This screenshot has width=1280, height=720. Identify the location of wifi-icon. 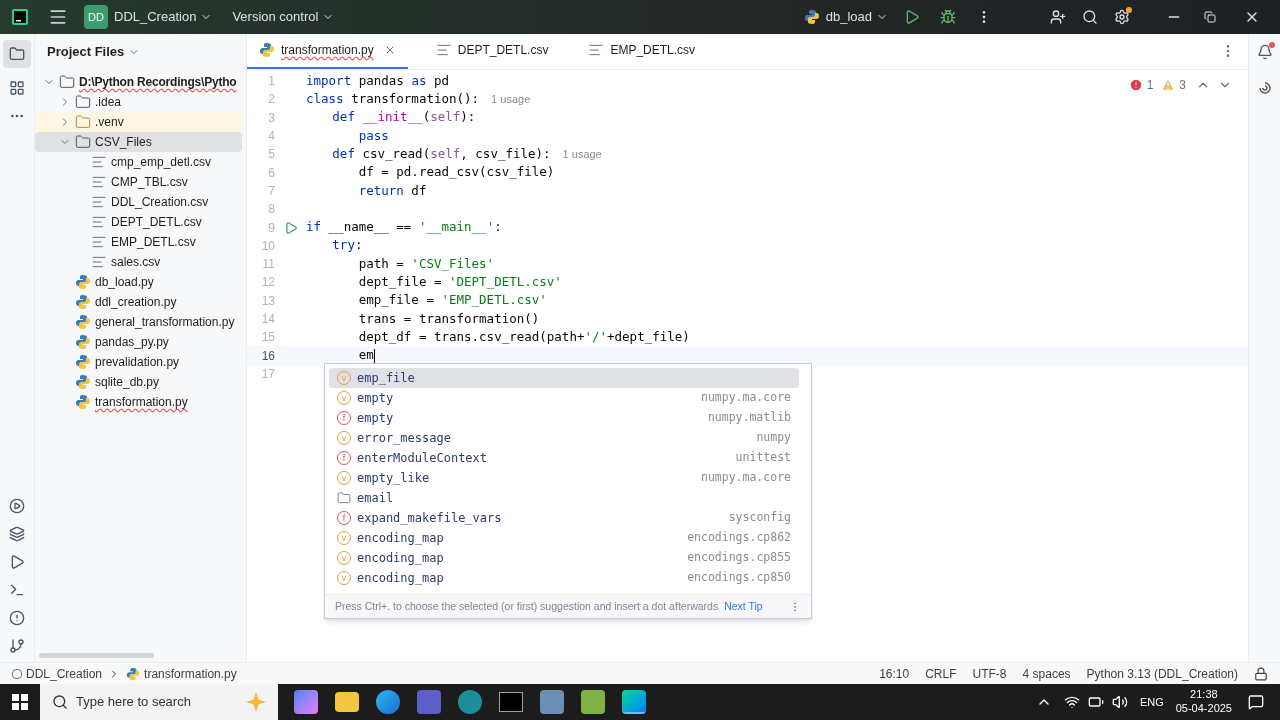
(1071, 702).